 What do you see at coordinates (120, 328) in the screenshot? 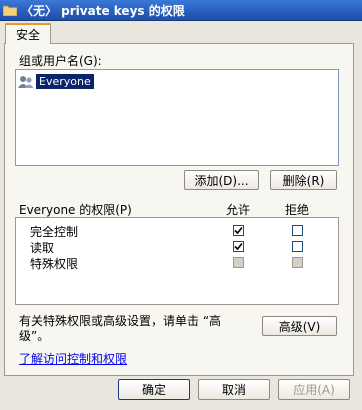
I see `advanced-hint: 有关特殊权限或高级设置，请单击 “高级”。` at bounding box center [120, 328].